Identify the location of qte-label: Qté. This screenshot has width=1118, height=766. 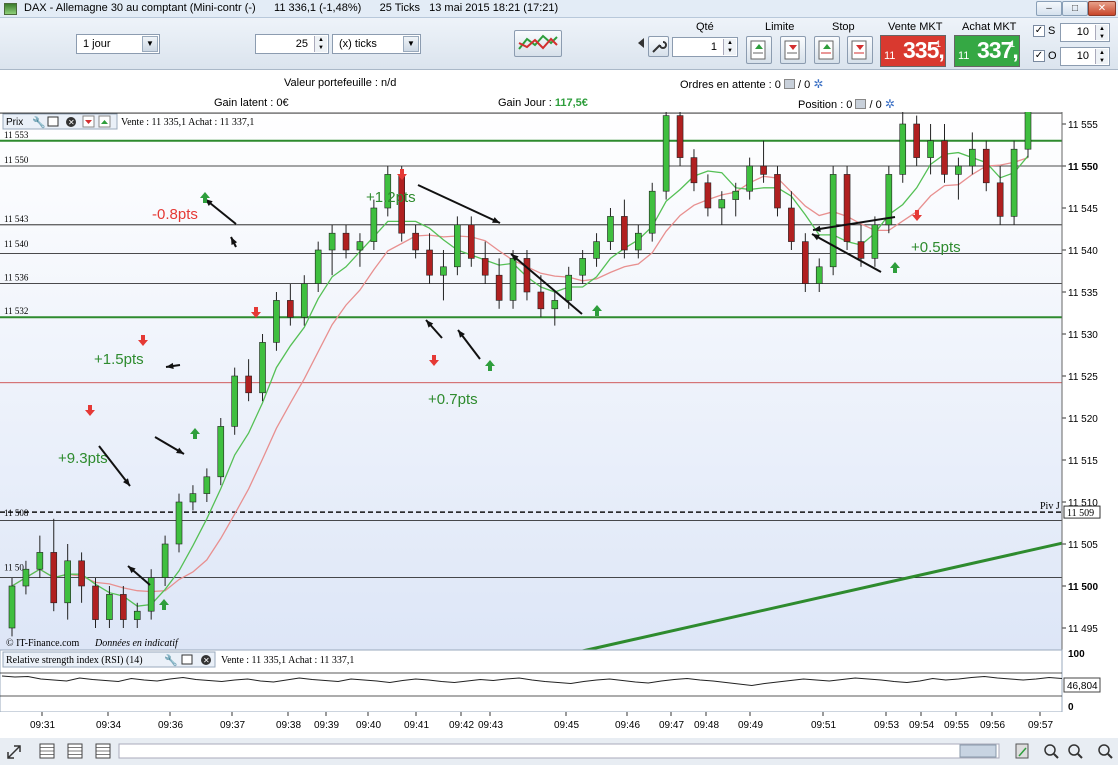
(705, 27).